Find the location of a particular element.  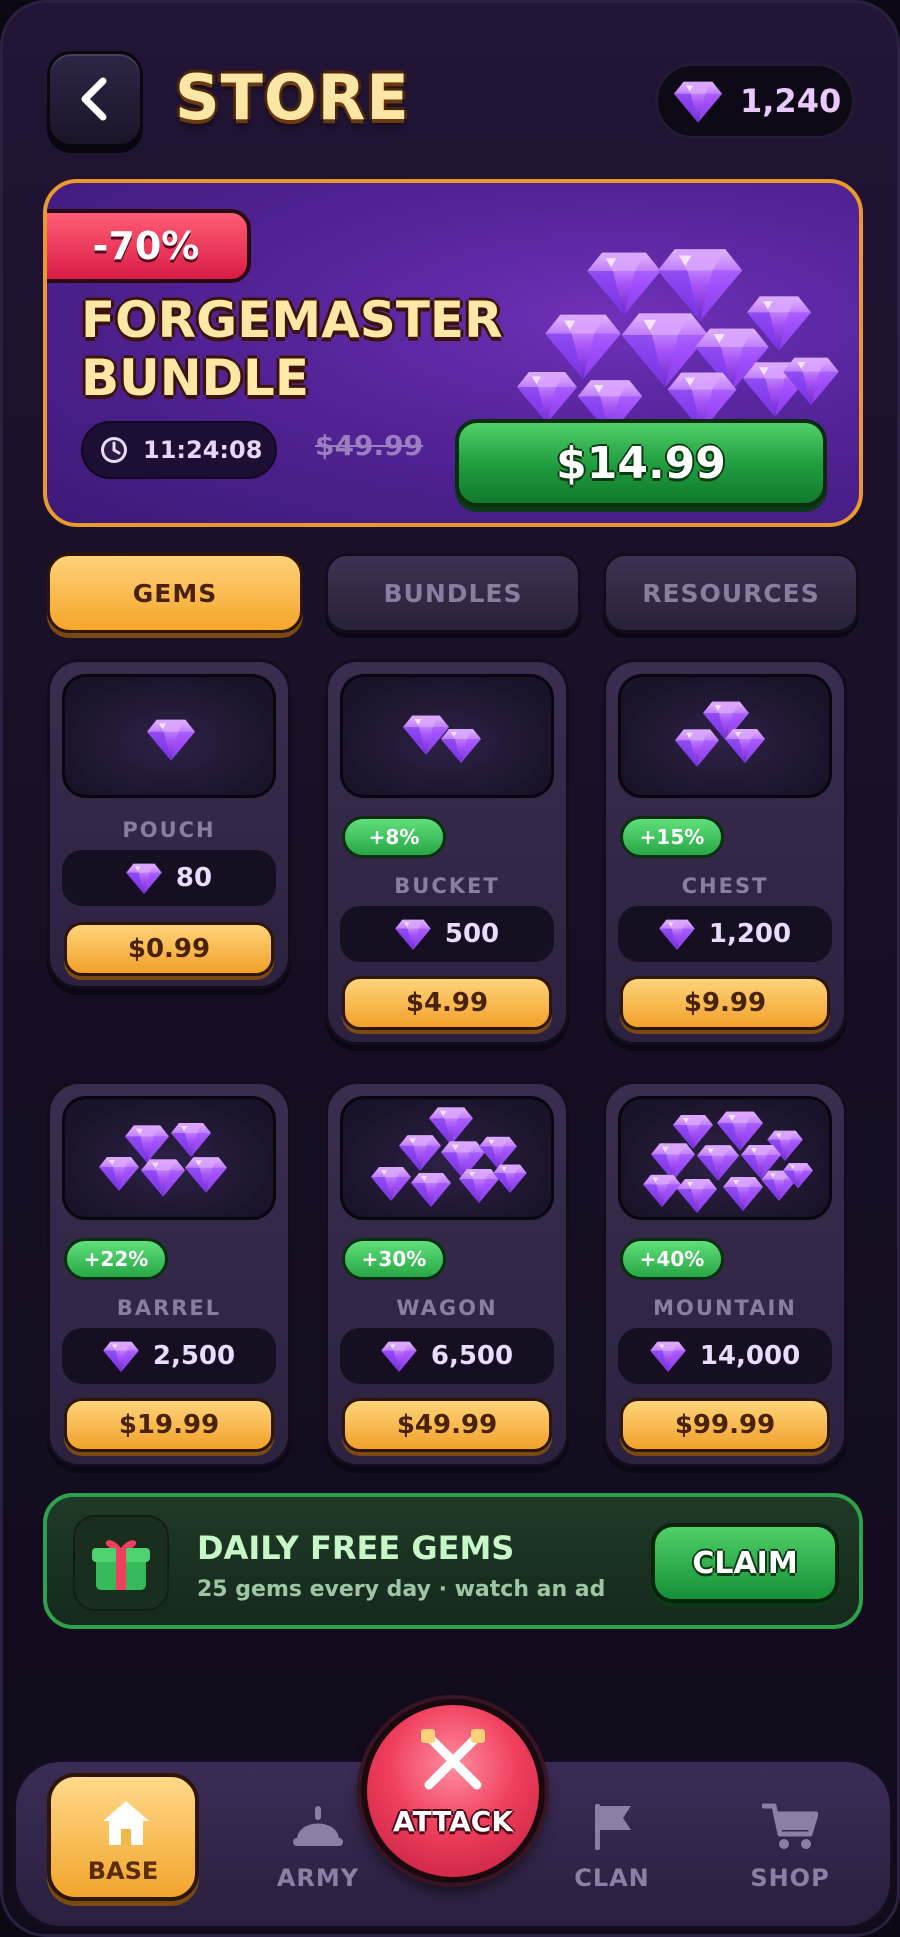

pack-amount-value: 14,000 is located at coordinates (750, 1356).